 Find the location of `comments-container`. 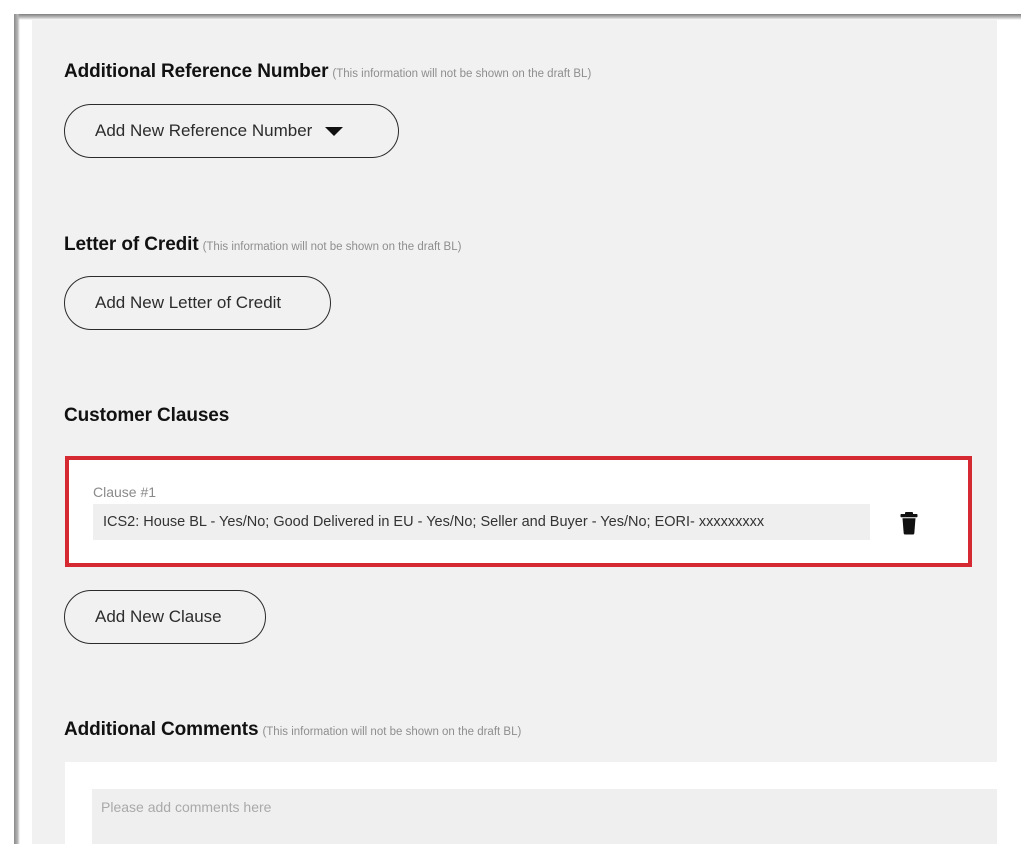

comments-container is located at coordinates (531, 803).